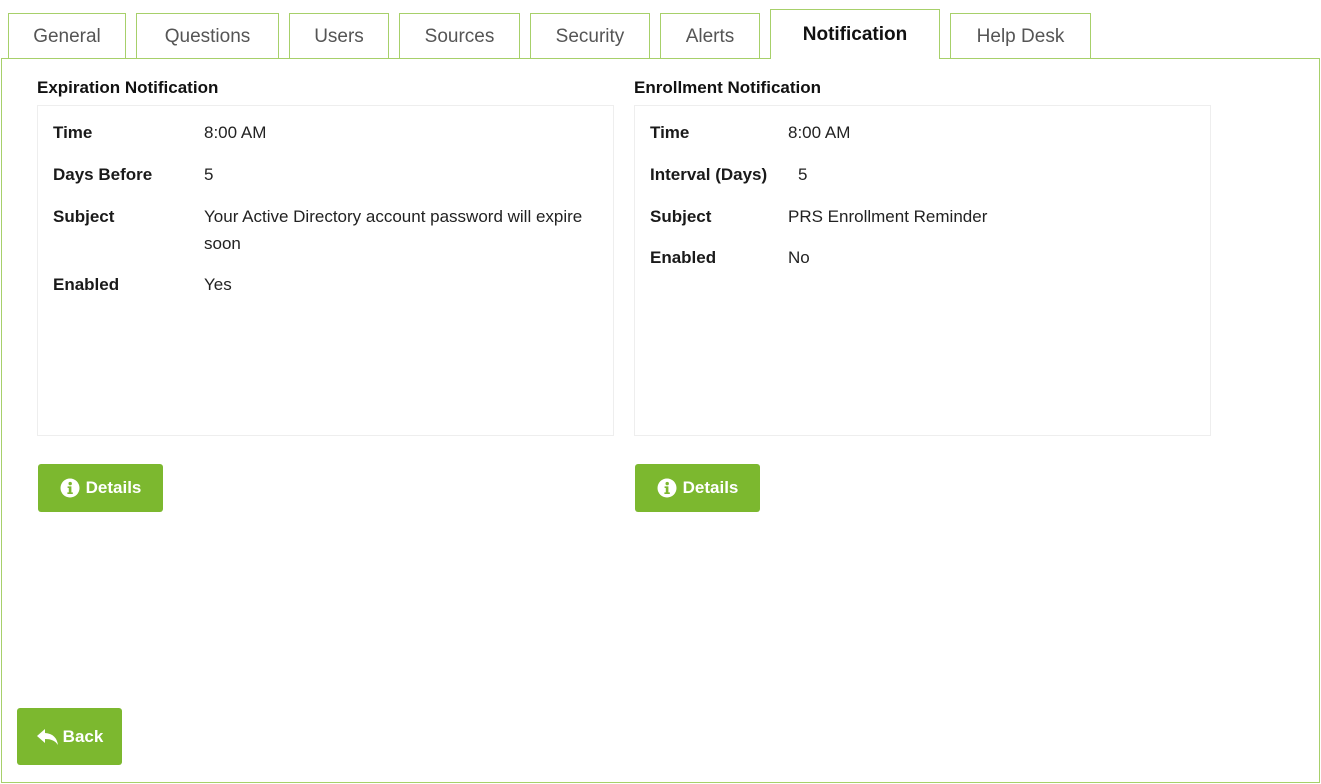 The image size is (1321, 784). I want to click on back-label: Back, so click(83, 736).